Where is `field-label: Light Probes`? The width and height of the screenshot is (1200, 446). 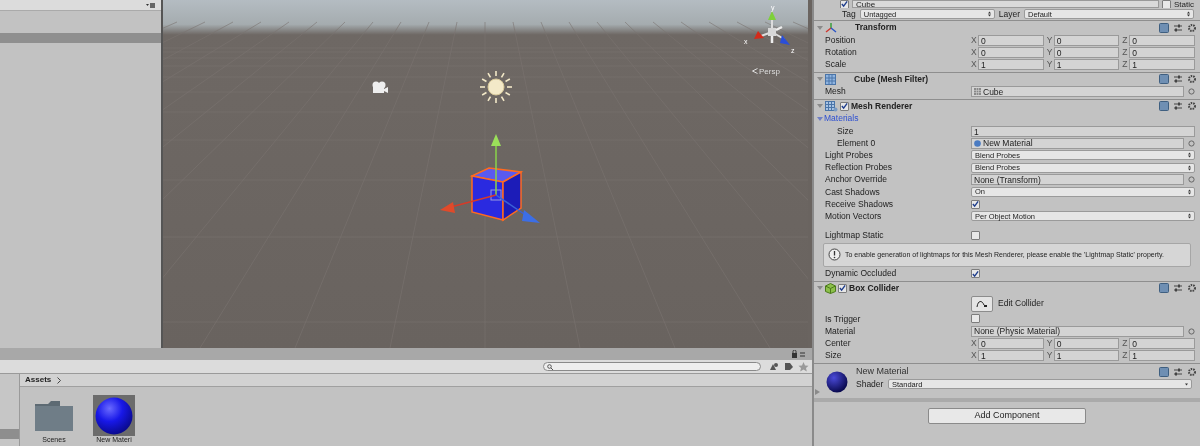
field-label: Light Probes is located at coordinates (849, 155).